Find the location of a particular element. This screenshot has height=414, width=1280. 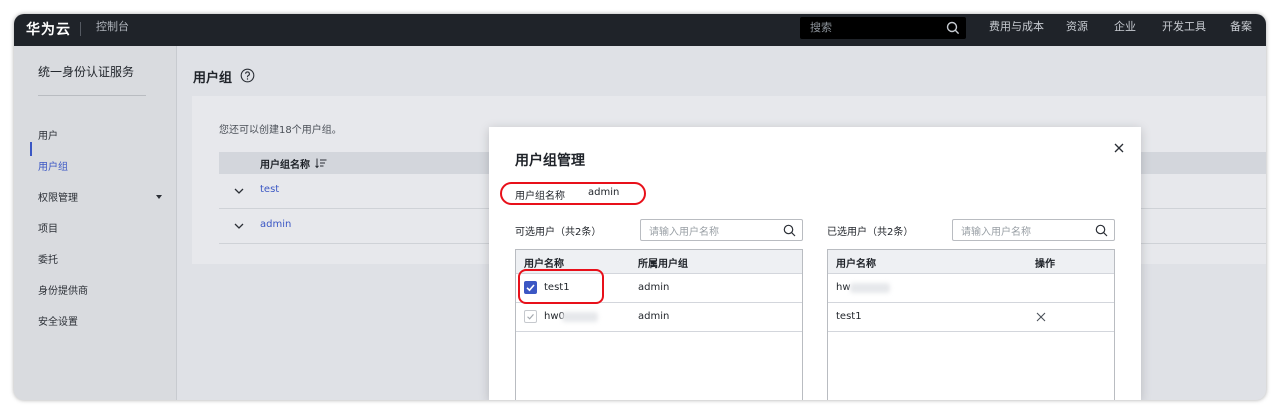

group-name-link: admin is located at coordinates (275, 224).